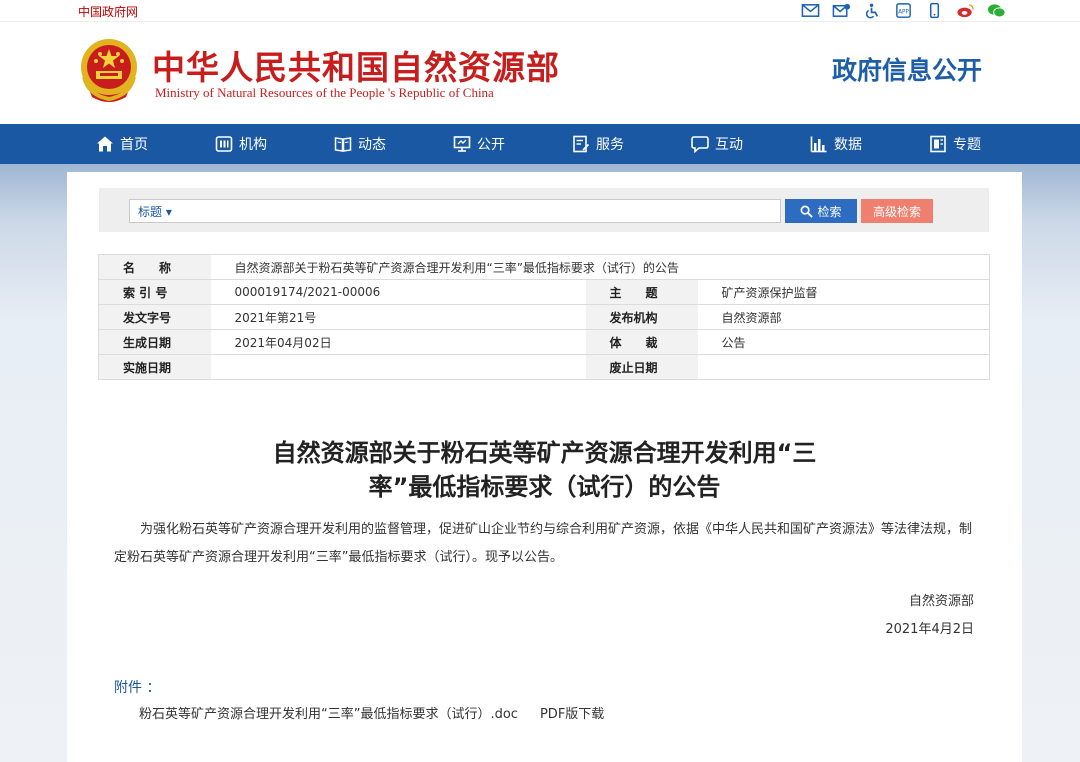 The image size is (1080, 762). What do you see at coordinates (544, 470) in the screenshot?
I see `article-title: 自然资源部关于粉石英等矿产资源合理开发利用“三 率”最低指标要求（试行）的公告` at bounding box center [544, 470].